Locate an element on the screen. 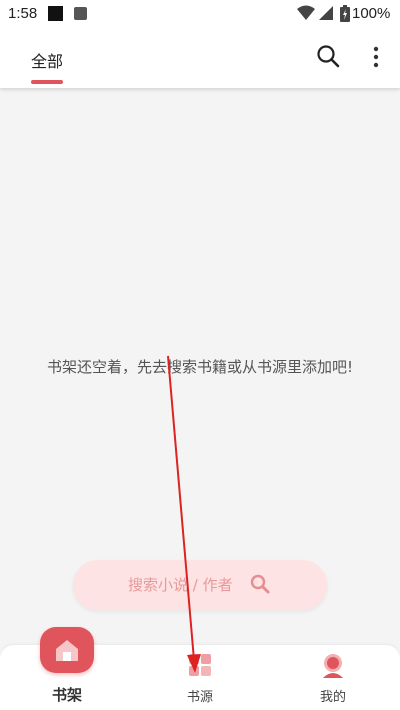 The width and height of the screenshot is (400, 710). annotation-arrow is located at coordinates (184, 514).